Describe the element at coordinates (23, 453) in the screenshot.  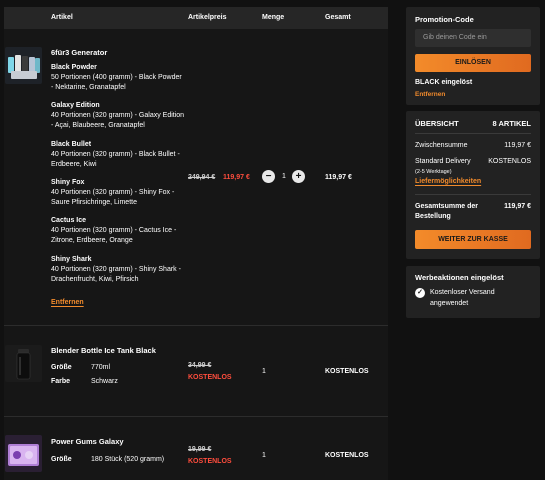
I see `product-image-power-gums` at that location.